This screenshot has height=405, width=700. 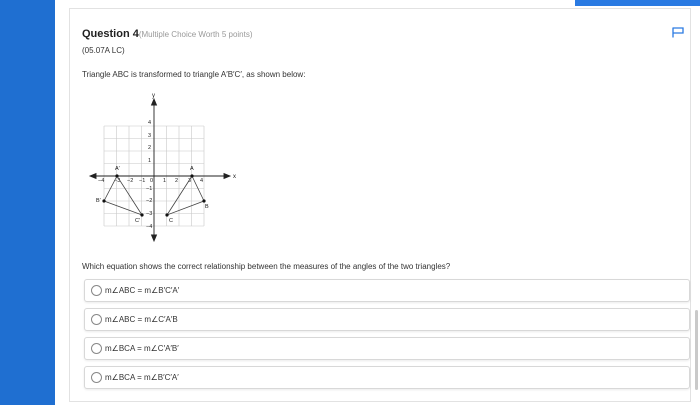 I want to click on point-c-label: C, so click(x=171, y=221).